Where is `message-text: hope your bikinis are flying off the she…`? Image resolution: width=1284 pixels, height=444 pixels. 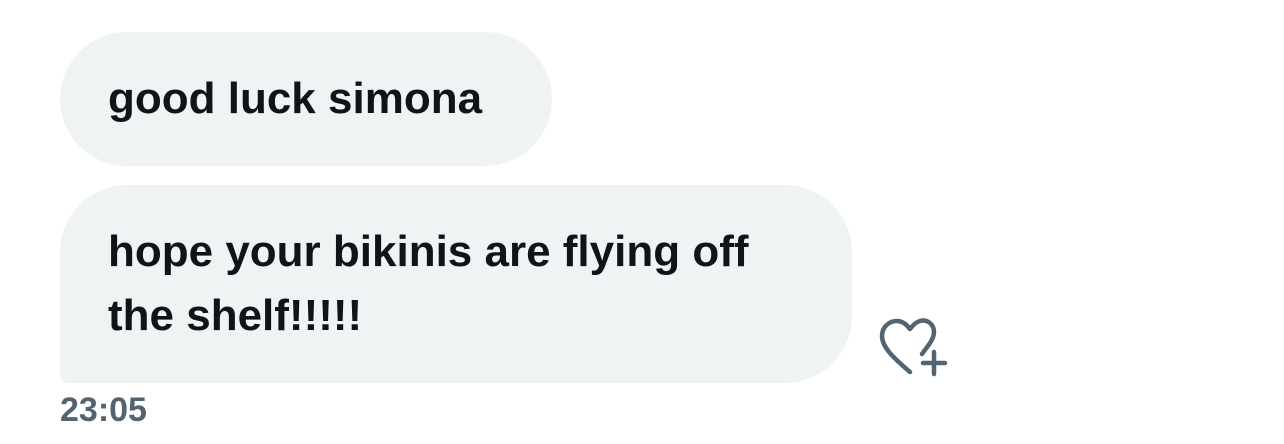
message-text: hope your bikinis are flying off the she… is located at coordinates (428, 283).